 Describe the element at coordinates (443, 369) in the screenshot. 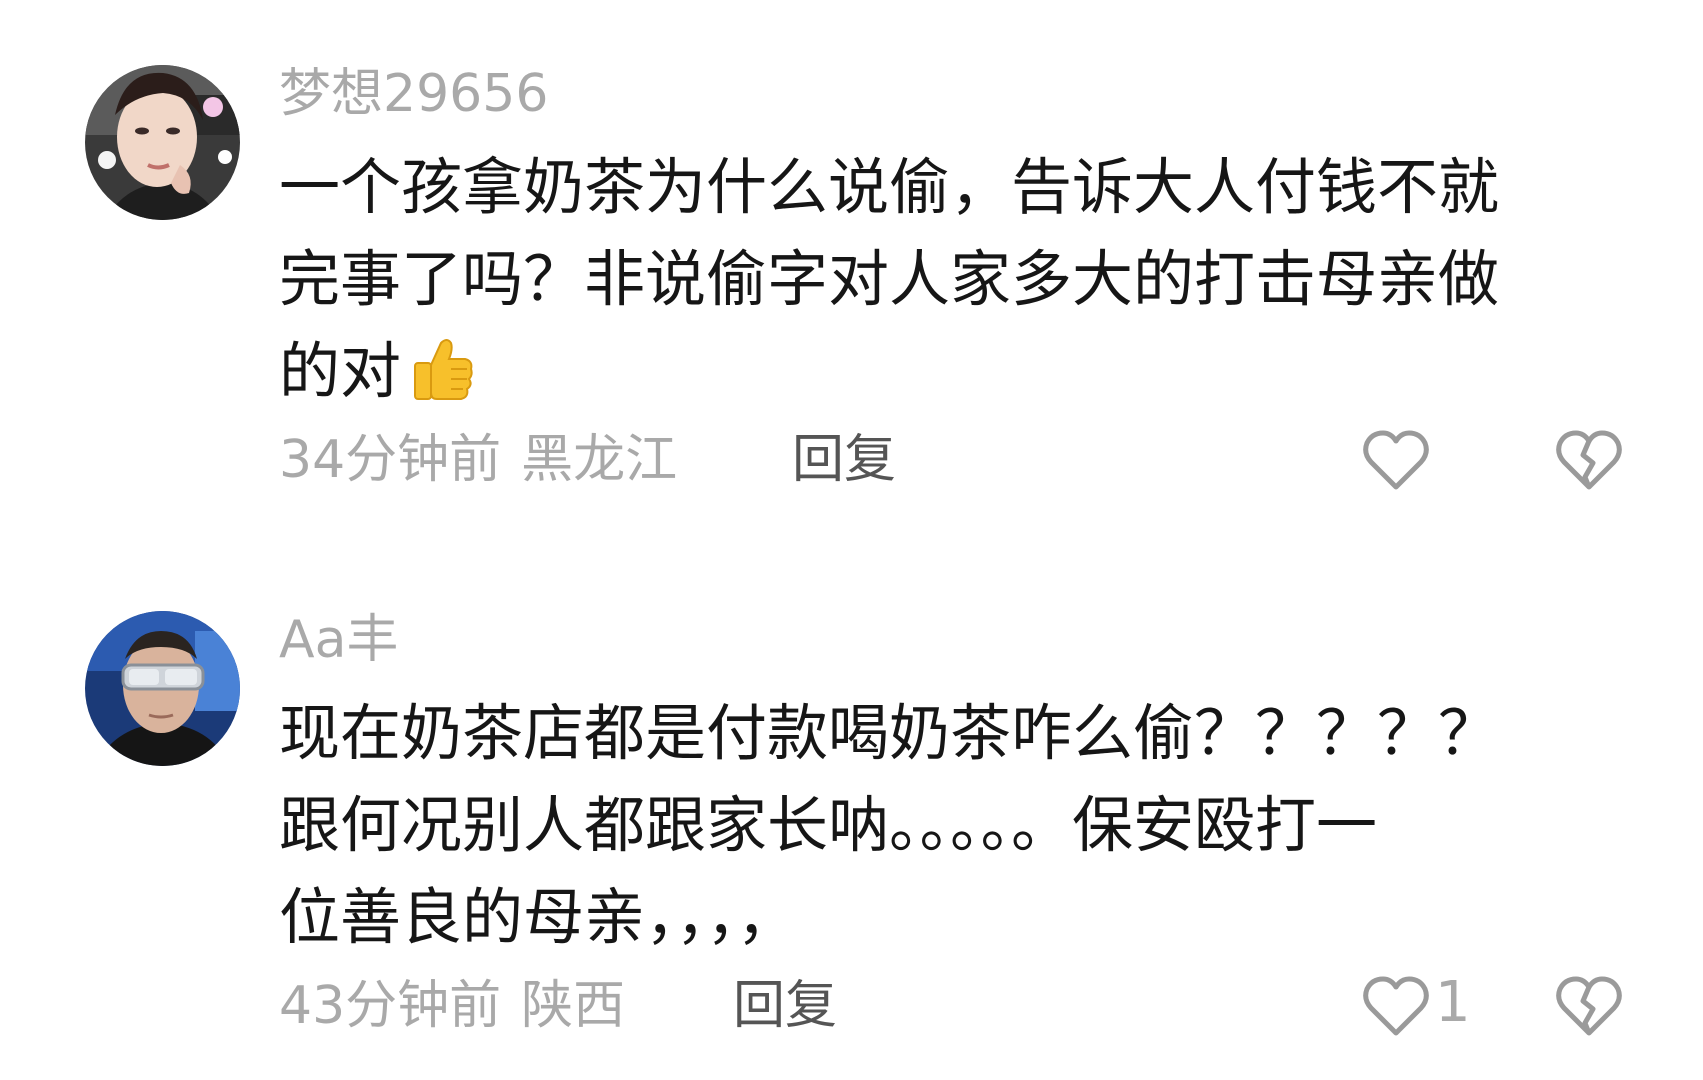

I see `thumbs-up-emoji` at that location.